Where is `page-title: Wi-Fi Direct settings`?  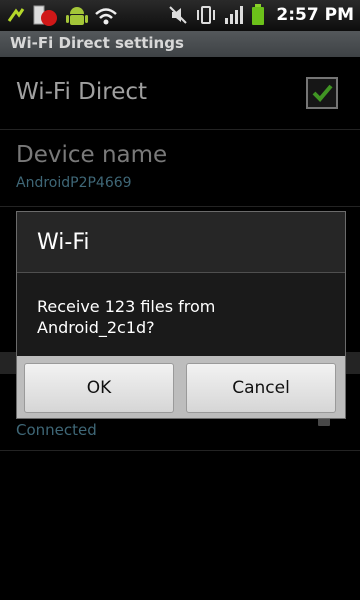 page-title: Wi-Fi Direct settings is located at coordinates (97, 43).